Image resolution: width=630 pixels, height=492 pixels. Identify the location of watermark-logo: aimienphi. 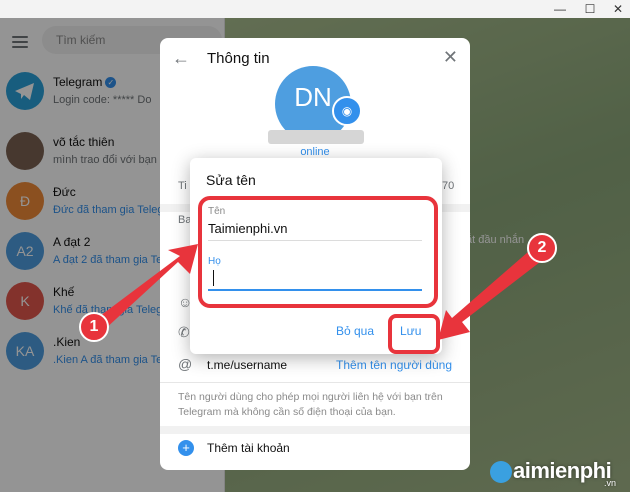
(551, 471).